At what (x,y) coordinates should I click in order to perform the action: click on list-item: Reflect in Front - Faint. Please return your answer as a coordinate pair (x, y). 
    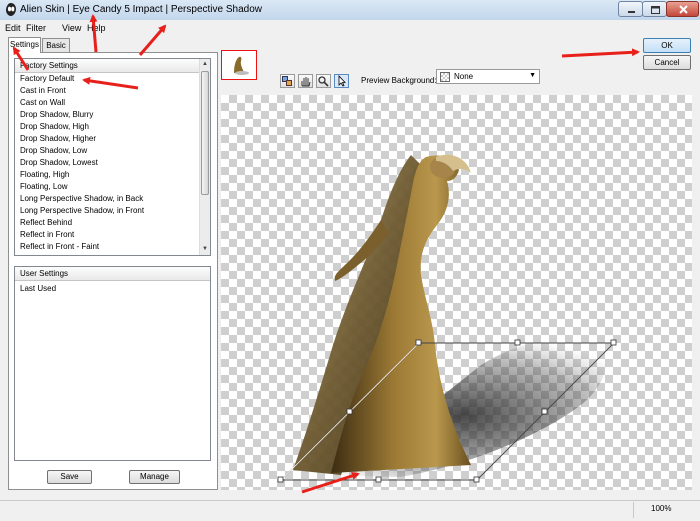
    Looking at the image, I should click on (59, 247).